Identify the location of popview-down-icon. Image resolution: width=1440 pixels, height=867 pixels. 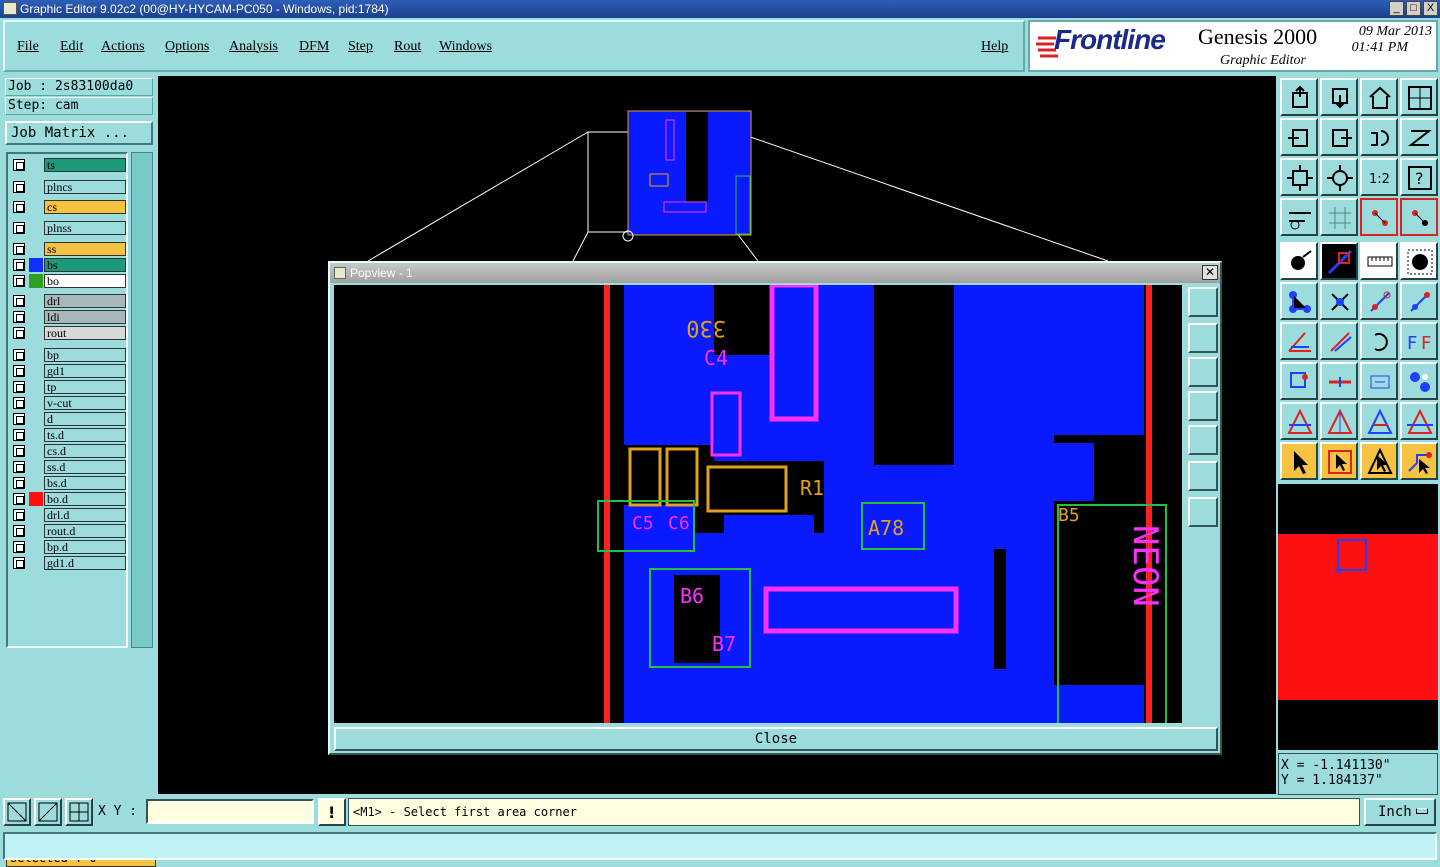
(1203, 372).